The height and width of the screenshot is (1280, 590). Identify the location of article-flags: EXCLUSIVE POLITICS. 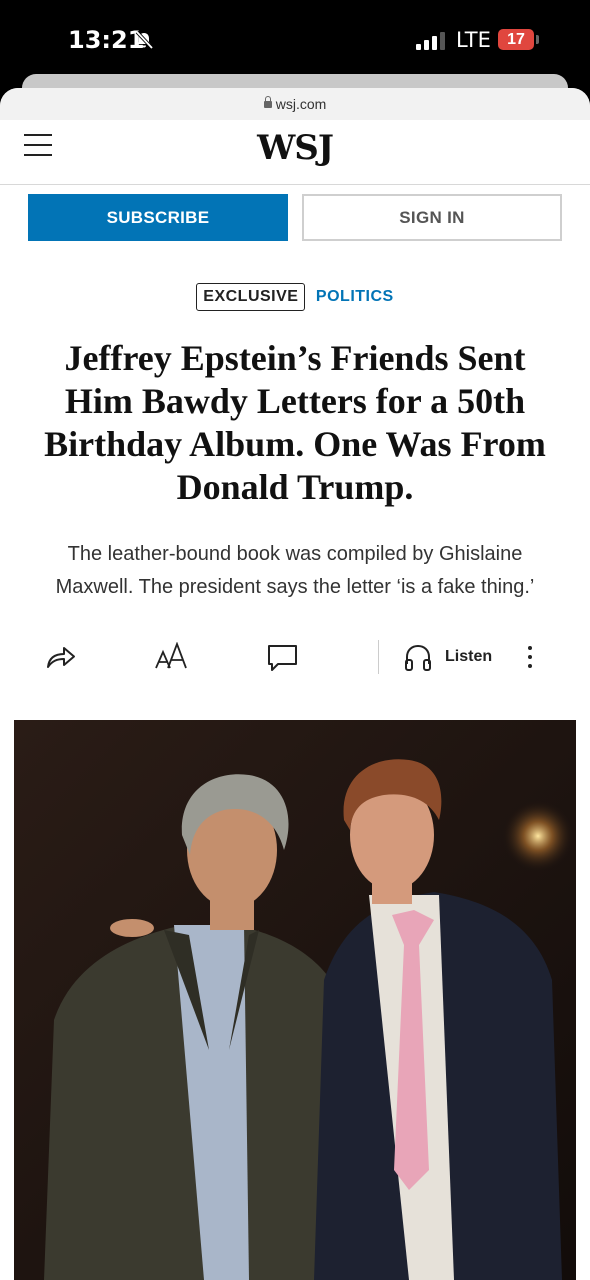
(295, 297).